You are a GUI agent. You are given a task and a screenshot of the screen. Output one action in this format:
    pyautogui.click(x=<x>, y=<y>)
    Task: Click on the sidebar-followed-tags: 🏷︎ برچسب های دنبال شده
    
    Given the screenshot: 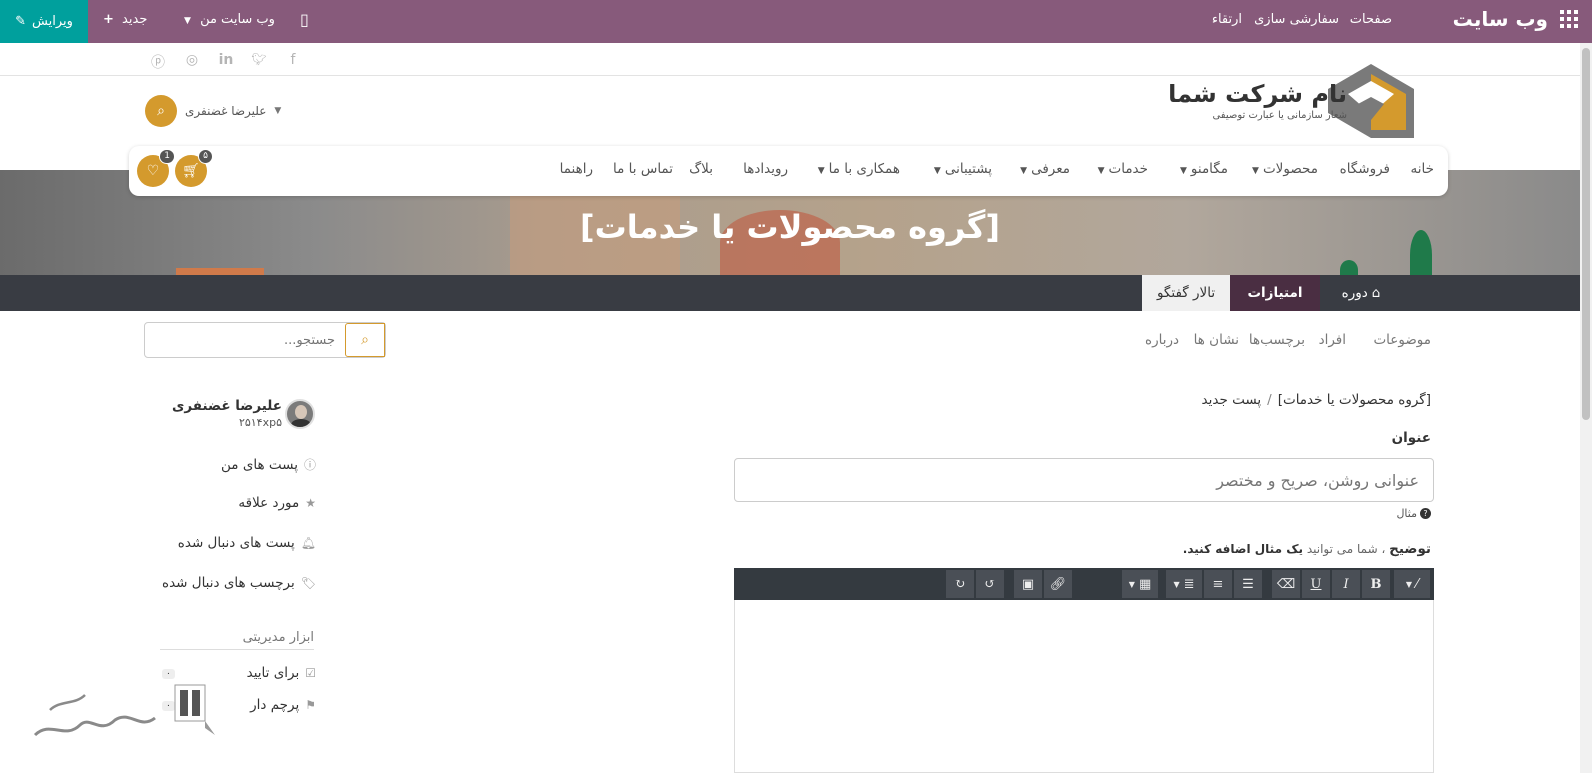 What is the action you would take?
    pyautogui.click(x=239, y=583)
    